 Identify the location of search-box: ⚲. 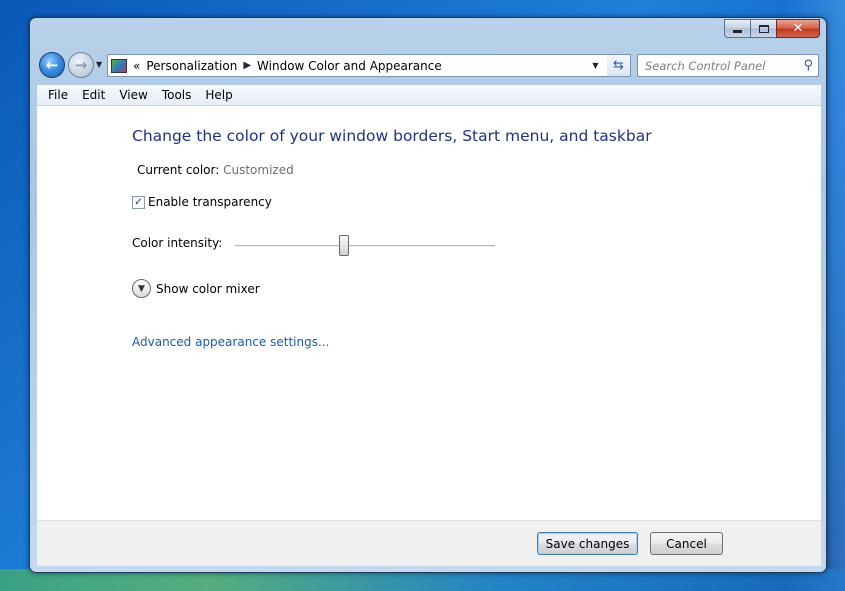
(728, 65).